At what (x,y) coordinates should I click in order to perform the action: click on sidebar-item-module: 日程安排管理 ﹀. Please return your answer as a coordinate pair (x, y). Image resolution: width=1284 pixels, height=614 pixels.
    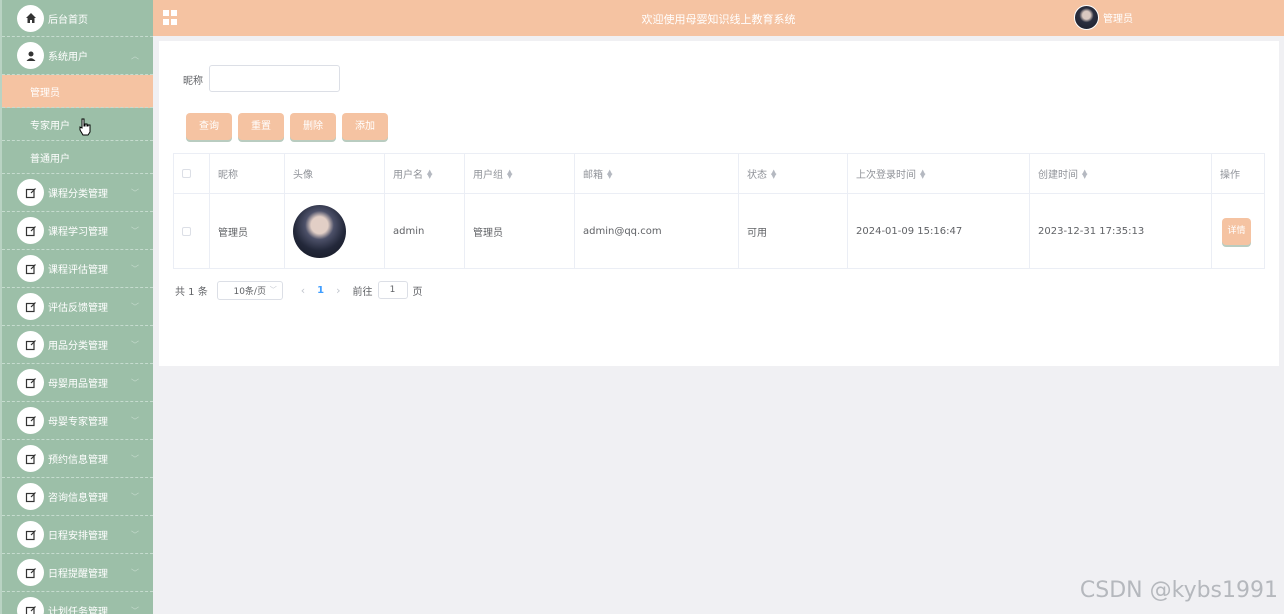
    Looking at the image, I should click on (77, 535).